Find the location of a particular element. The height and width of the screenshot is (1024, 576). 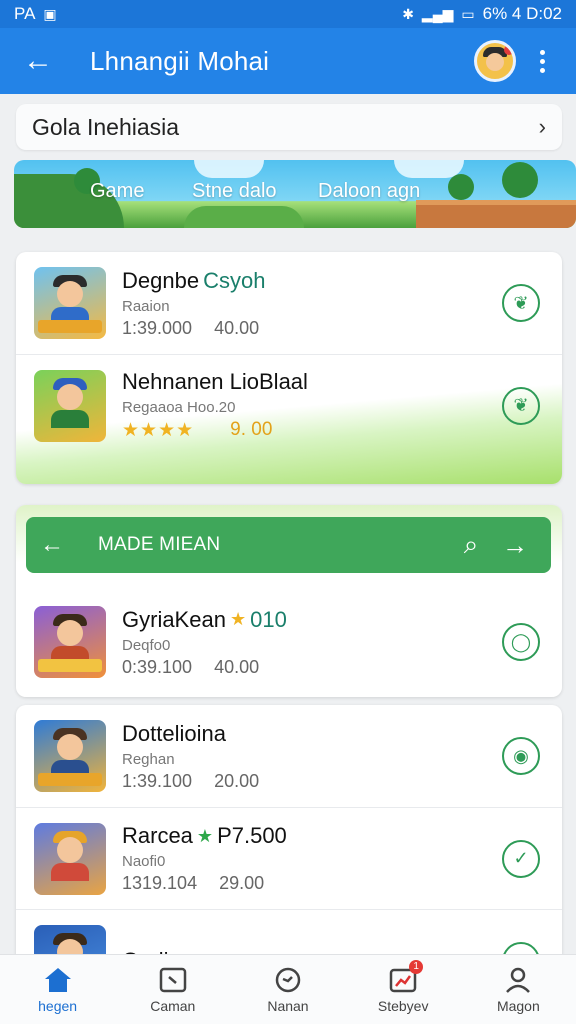

item-title-row: Rarcea ★ P7.500 is located at coordinates (312, 836).